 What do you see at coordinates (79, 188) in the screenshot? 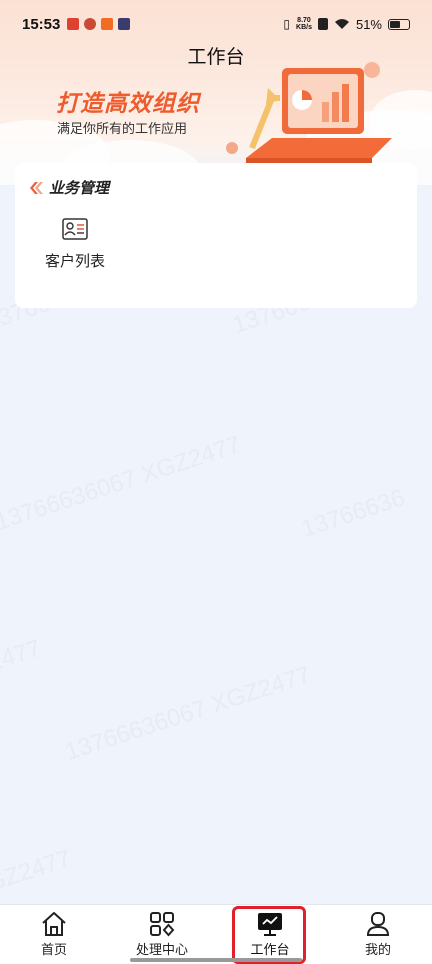
I see `card-title: 业务管理` at bounding box center [79, 188].